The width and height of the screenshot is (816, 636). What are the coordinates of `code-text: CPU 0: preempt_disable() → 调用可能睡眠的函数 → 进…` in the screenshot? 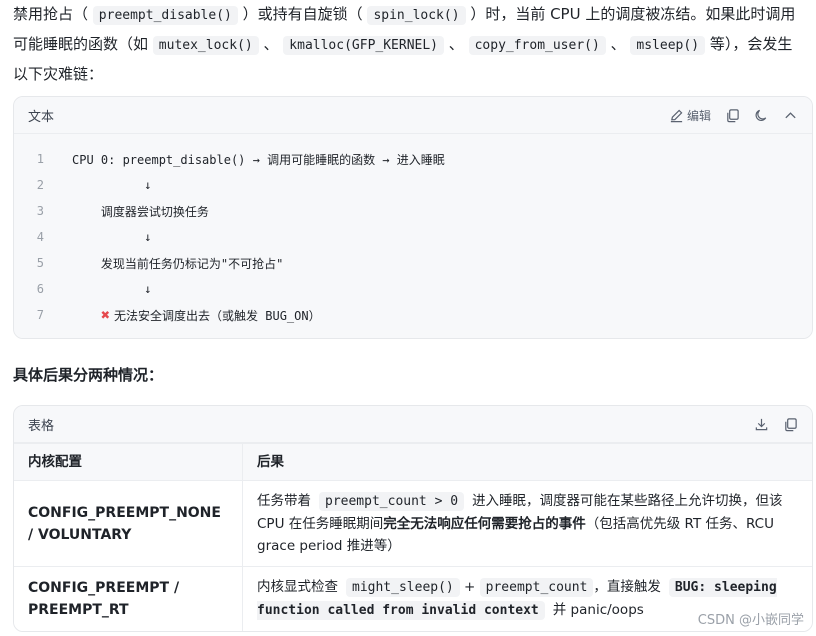 It's located at (258, 159).